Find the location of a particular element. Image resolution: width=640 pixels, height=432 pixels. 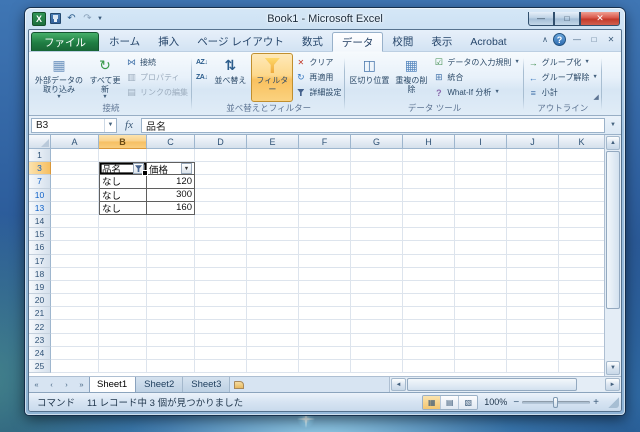

cell-D19 is located at coordinates (221, 287).